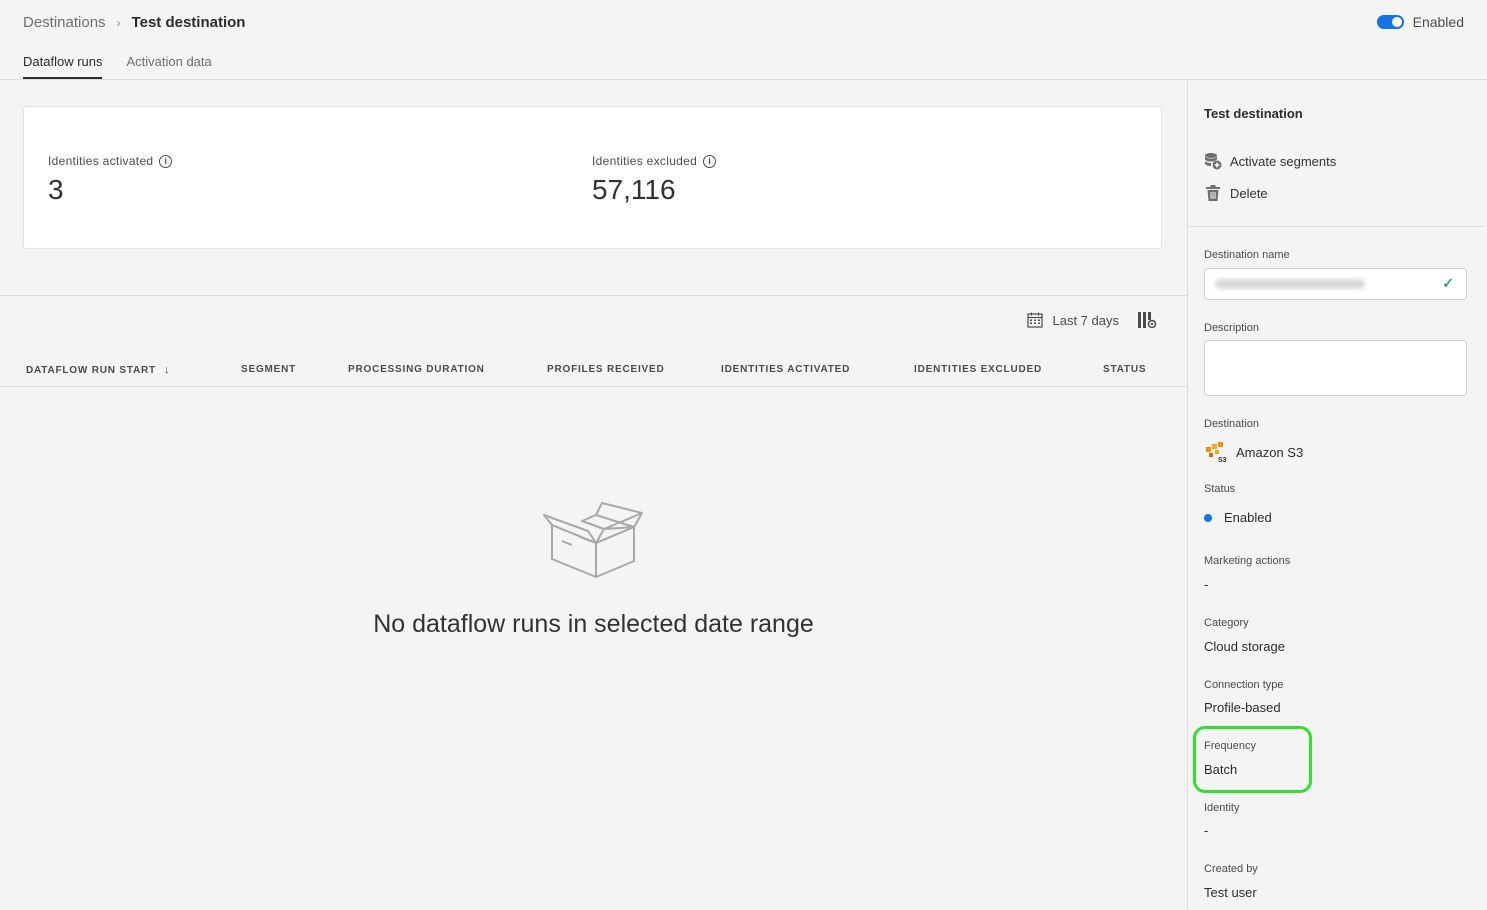 The image size is (1487, 910). I want to click on redacted-text, so click(1290, 284).